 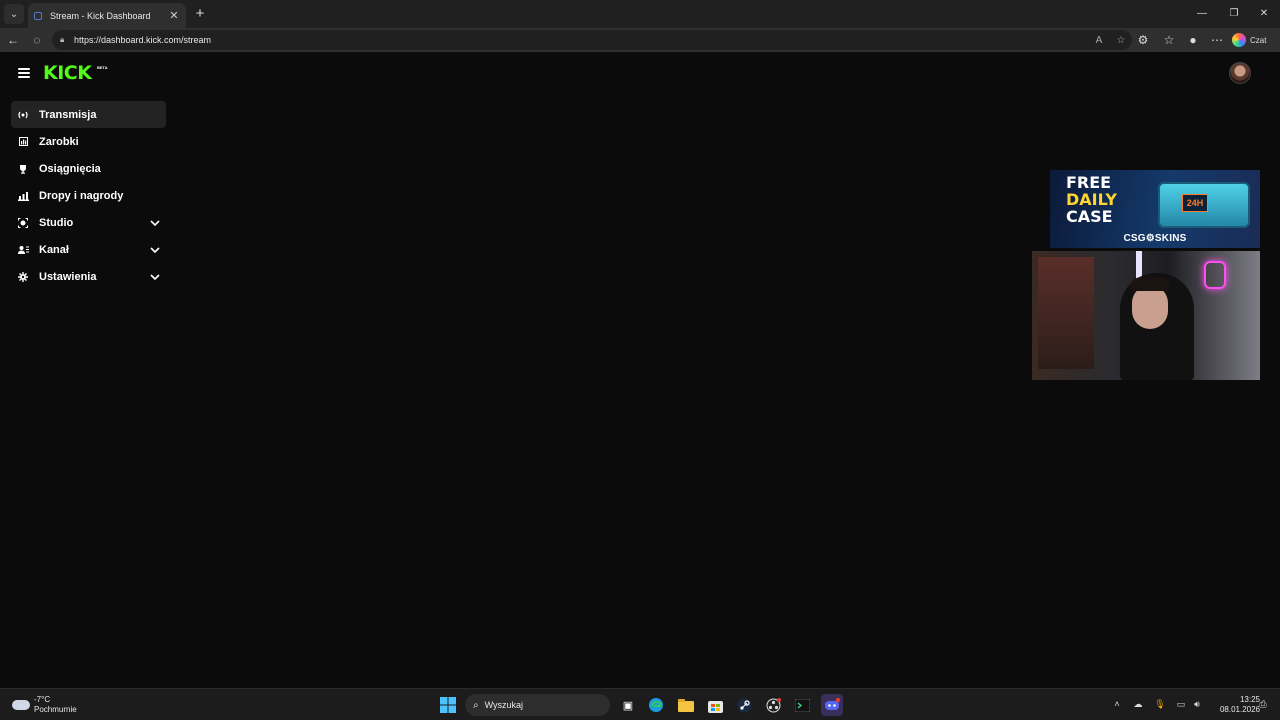 I want to click on ad-line-3: CASE, so click(x=1089, y=216).